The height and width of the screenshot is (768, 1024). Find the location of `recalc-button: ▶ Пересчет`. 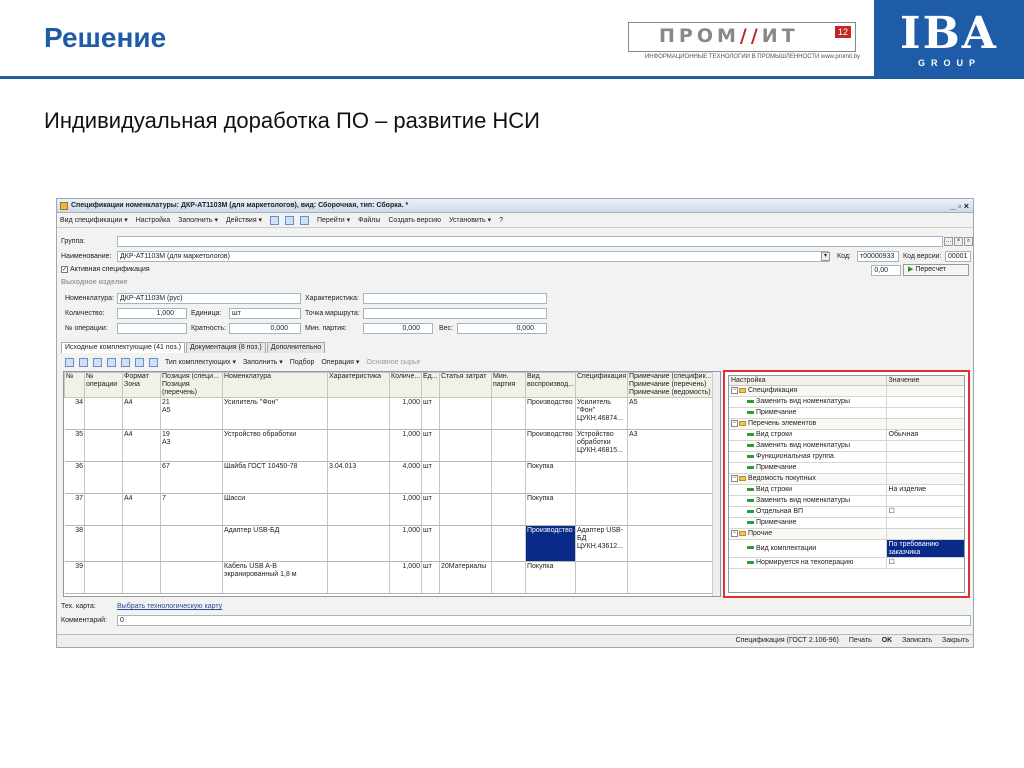

recalc-button: ▶ Пересчет is located at coordinates (936, 270).